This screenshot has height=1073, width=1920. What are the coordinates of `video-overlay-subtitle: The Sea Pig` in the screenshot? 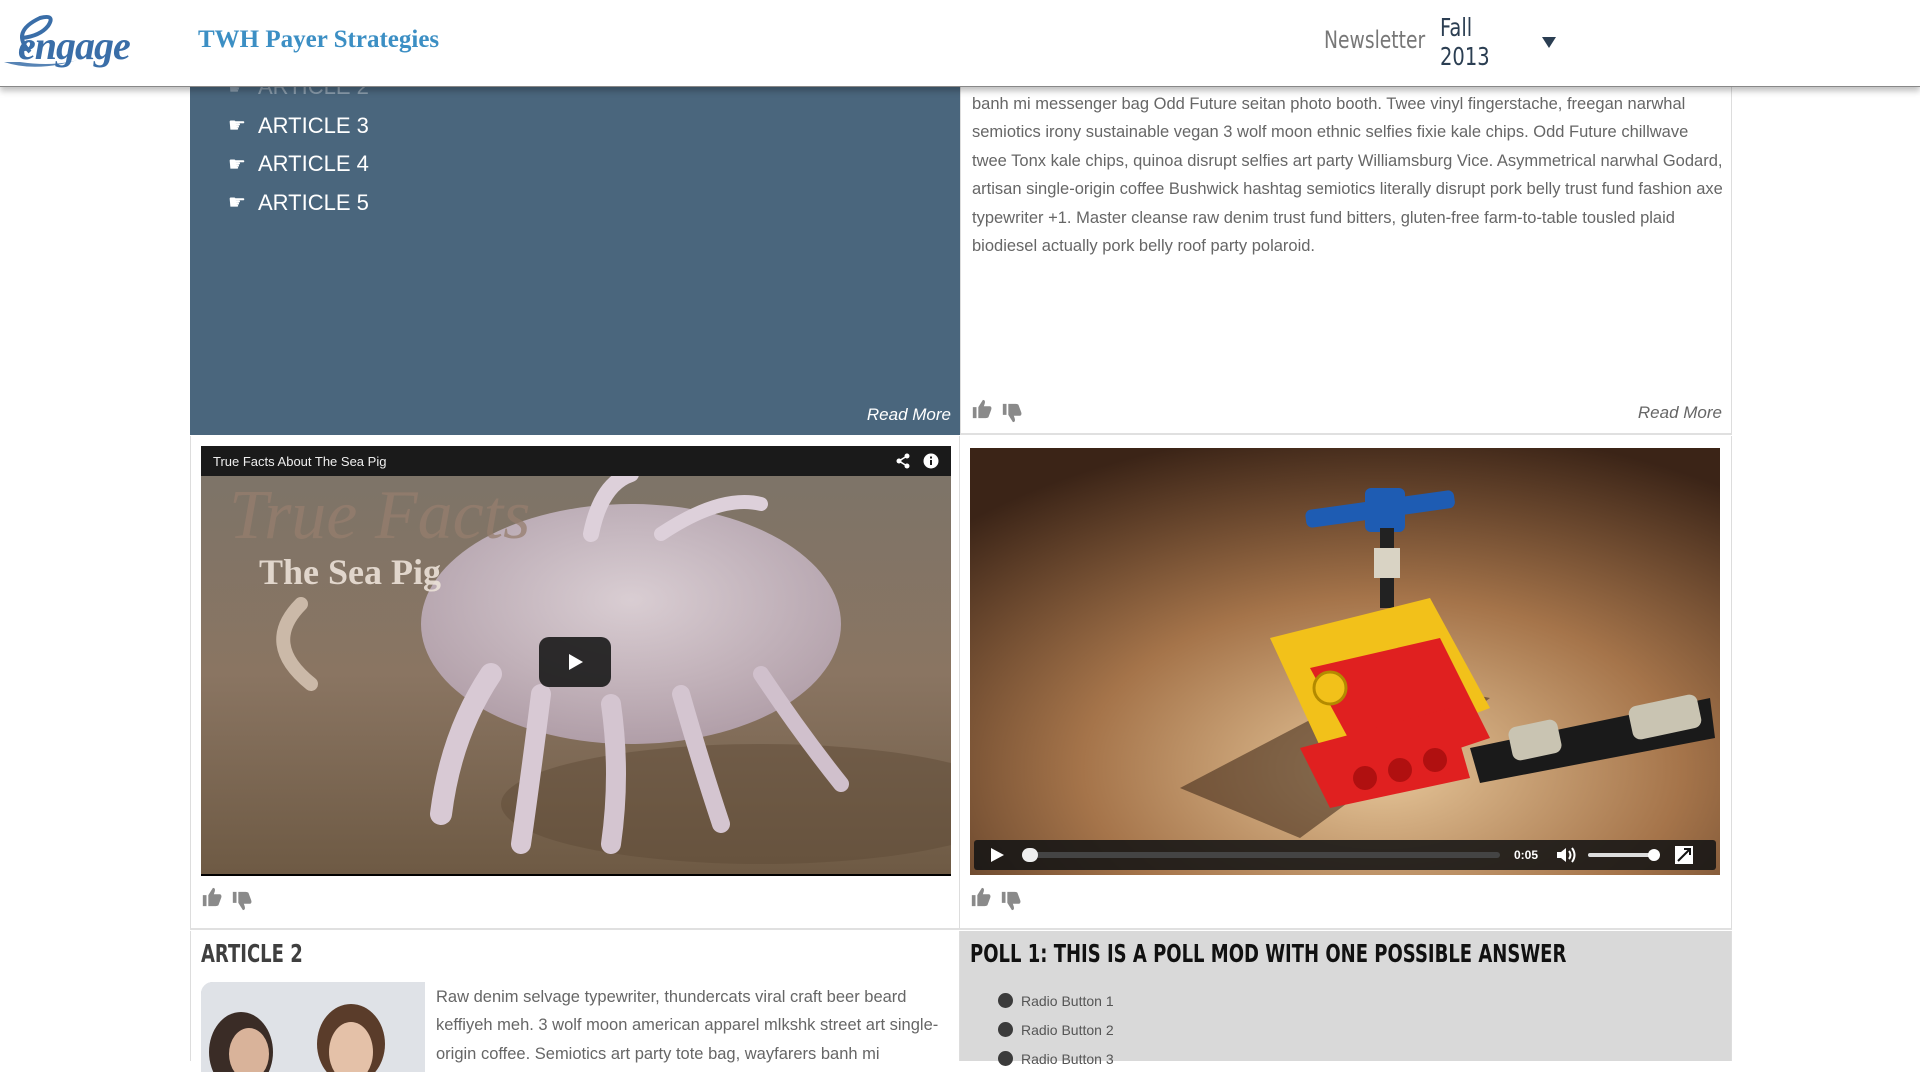 It's located at (350, 572).